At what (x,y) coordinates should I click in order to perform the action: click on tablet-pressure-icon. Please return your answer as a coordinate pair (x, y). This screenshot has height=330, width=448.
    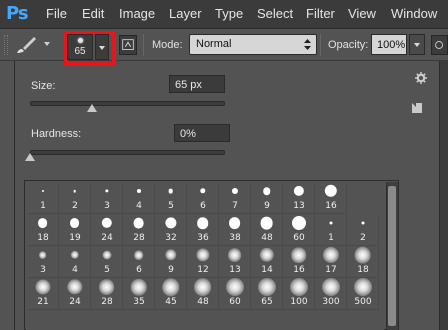
    Looking at the image, I should click on (439, 45).